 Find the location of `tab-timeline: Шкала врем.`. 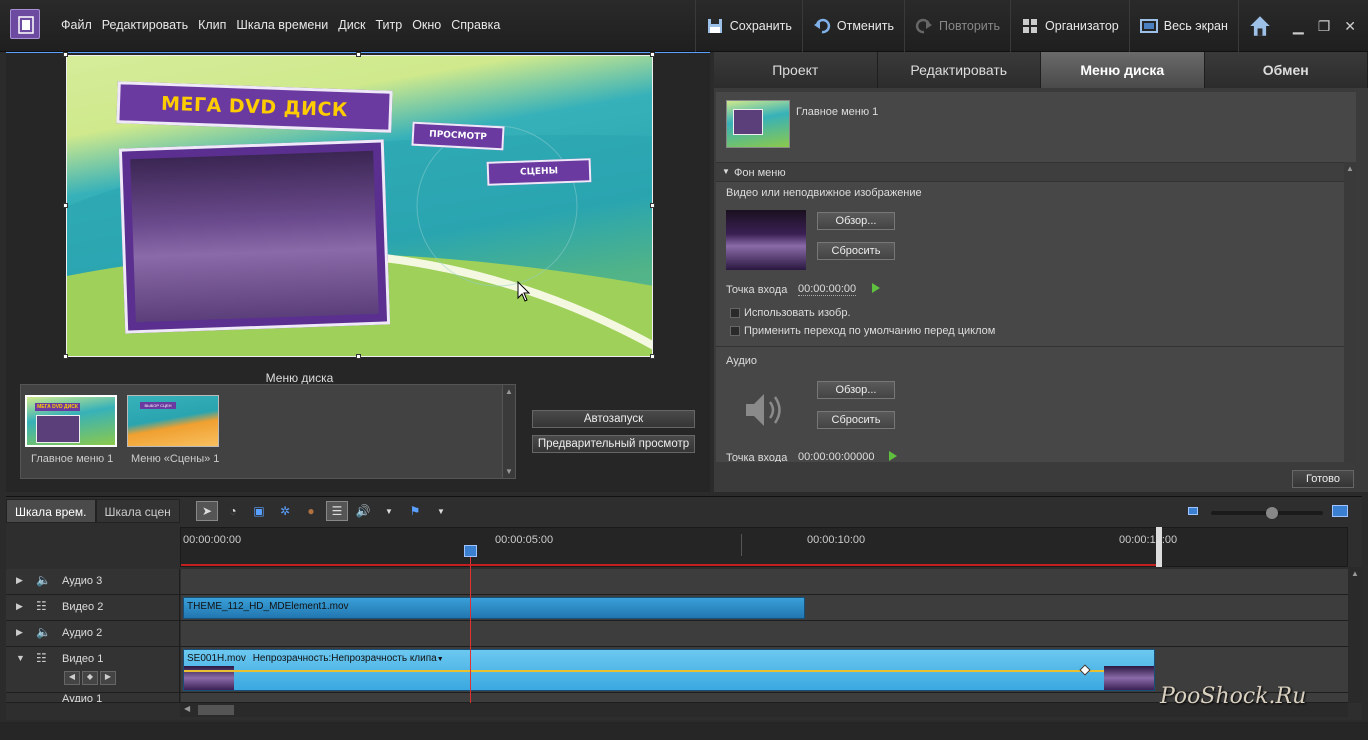

tab-timeline: Шкала врем. is located at coordinates (51, 511).